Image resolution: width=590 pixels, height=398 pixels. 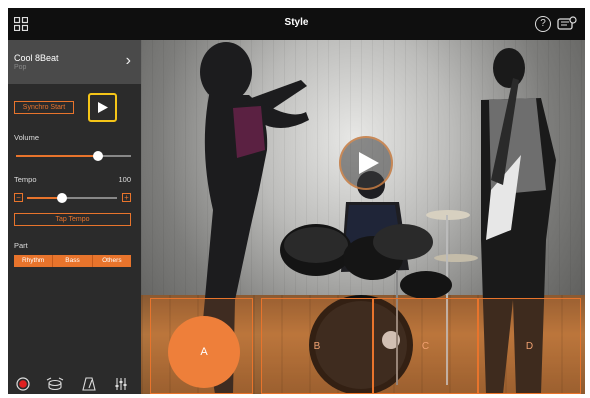 What do you see at coordinates (20, 67) in the screenshot?
I see `style-genre: Pop` at bounding box center [20, 67].